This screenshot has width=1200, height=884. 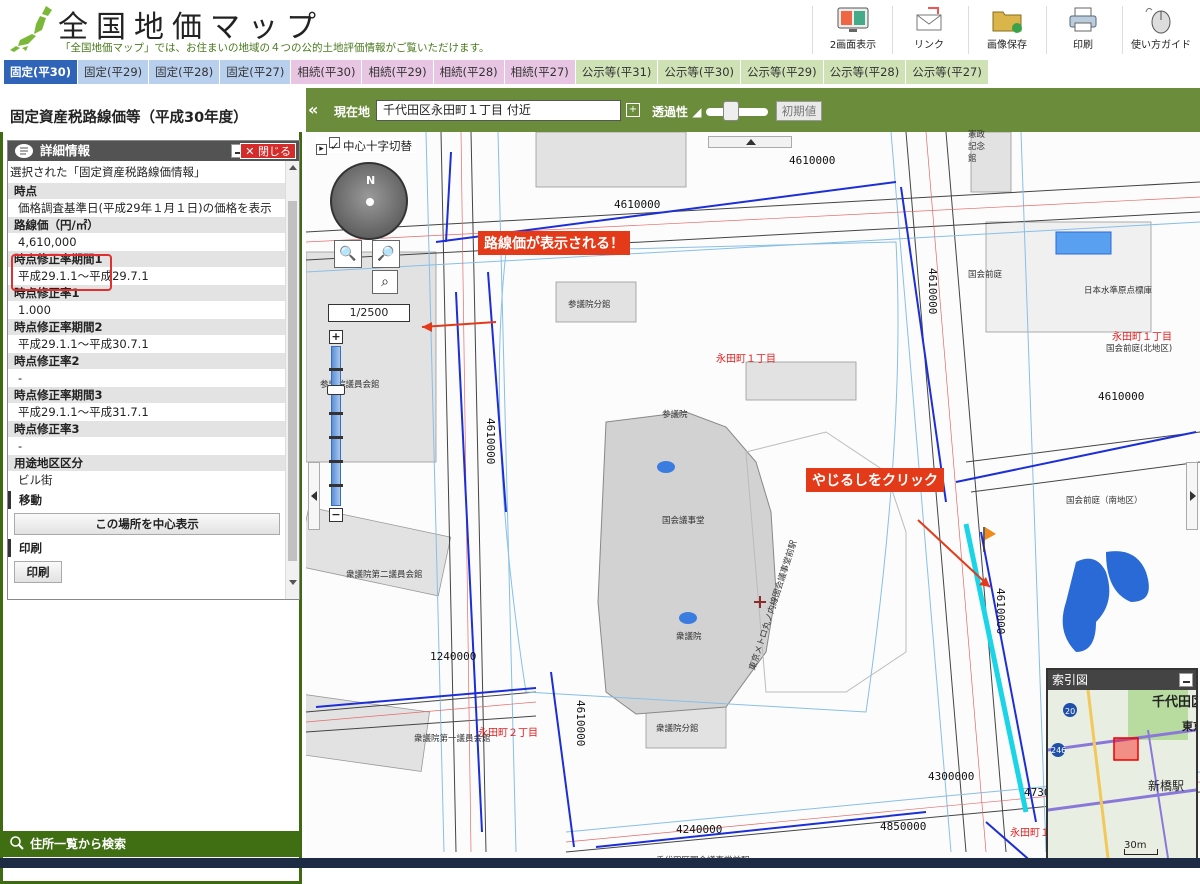 I want to click on detail-field-value: -, so click(x=20, y=446).